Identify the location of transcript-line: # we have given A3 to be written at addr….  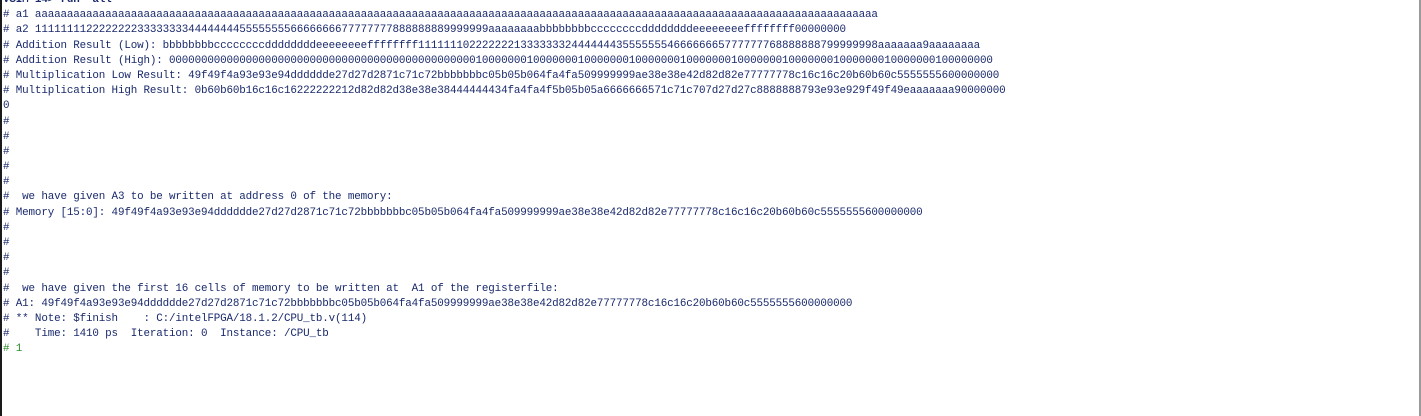
(198, 197).